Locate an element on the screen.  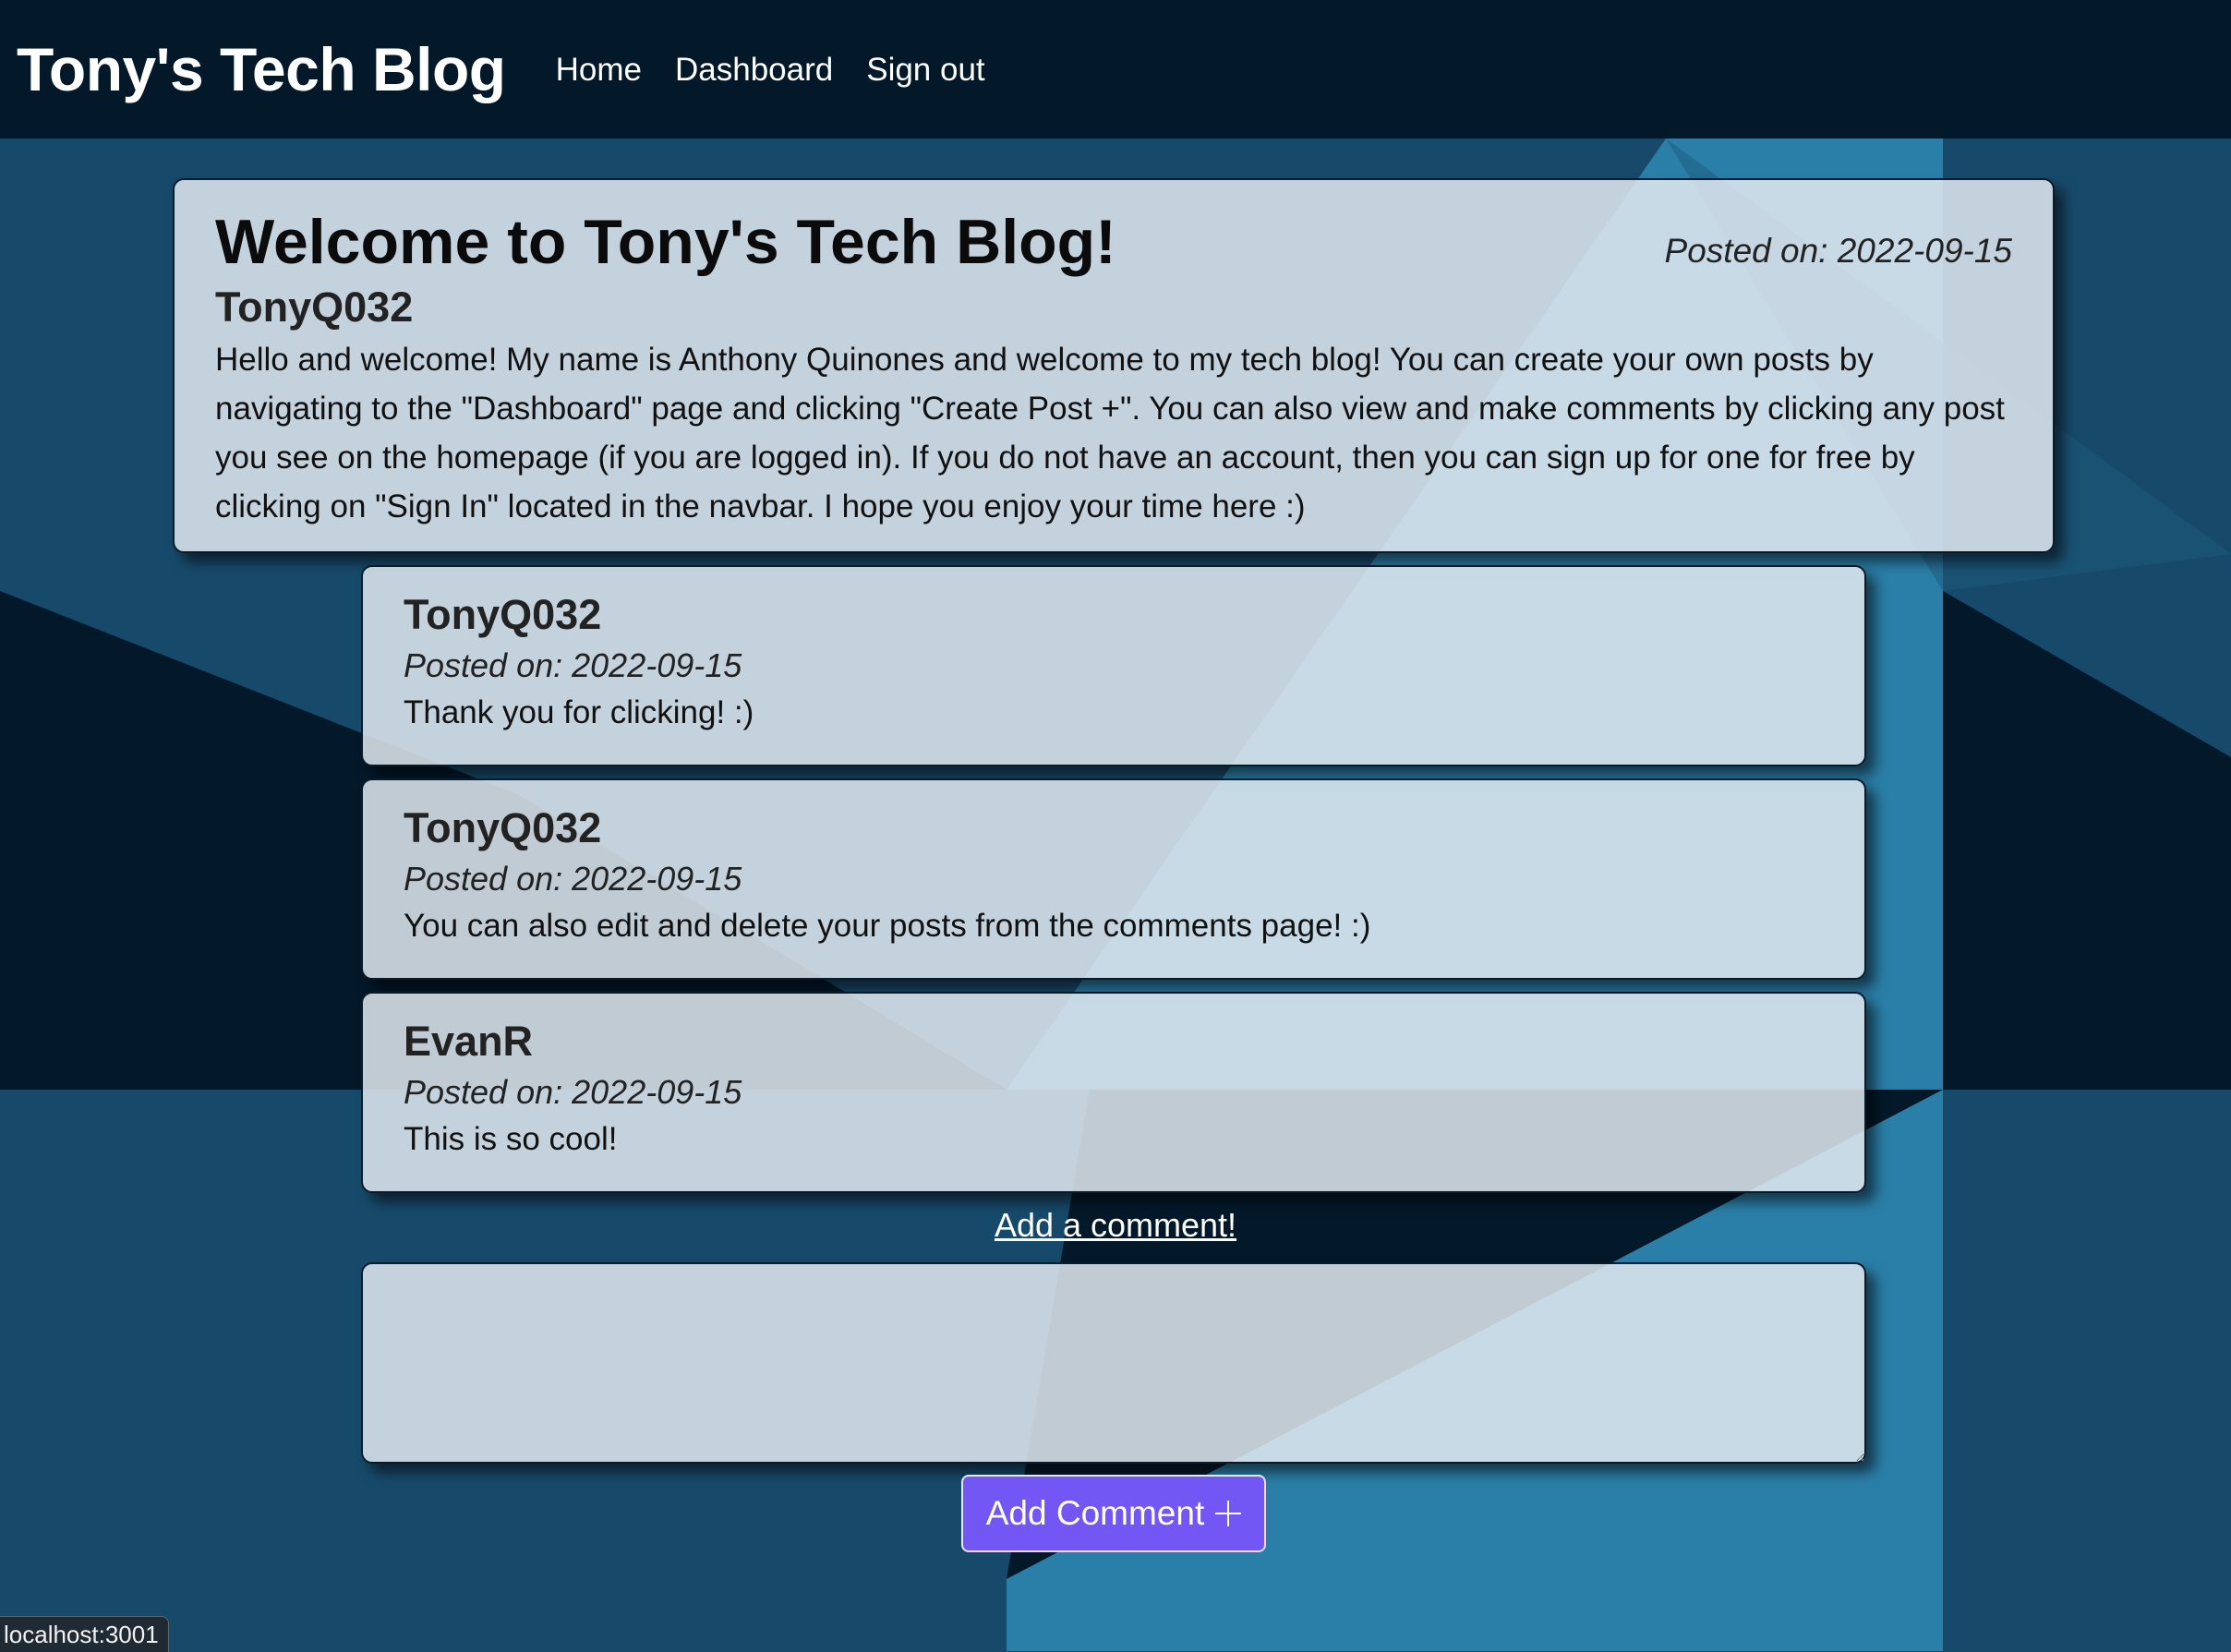
nav-link-dashboard: Dashboard is located at coordinates (754, 70).